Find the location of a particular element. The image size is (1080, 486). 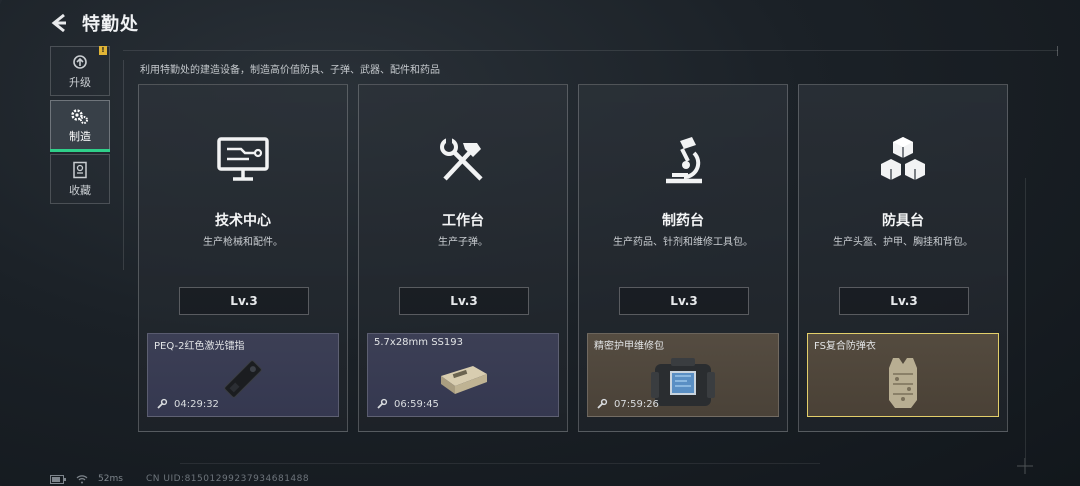

page-title: 特勤处 is located at coordinates (110, 24).